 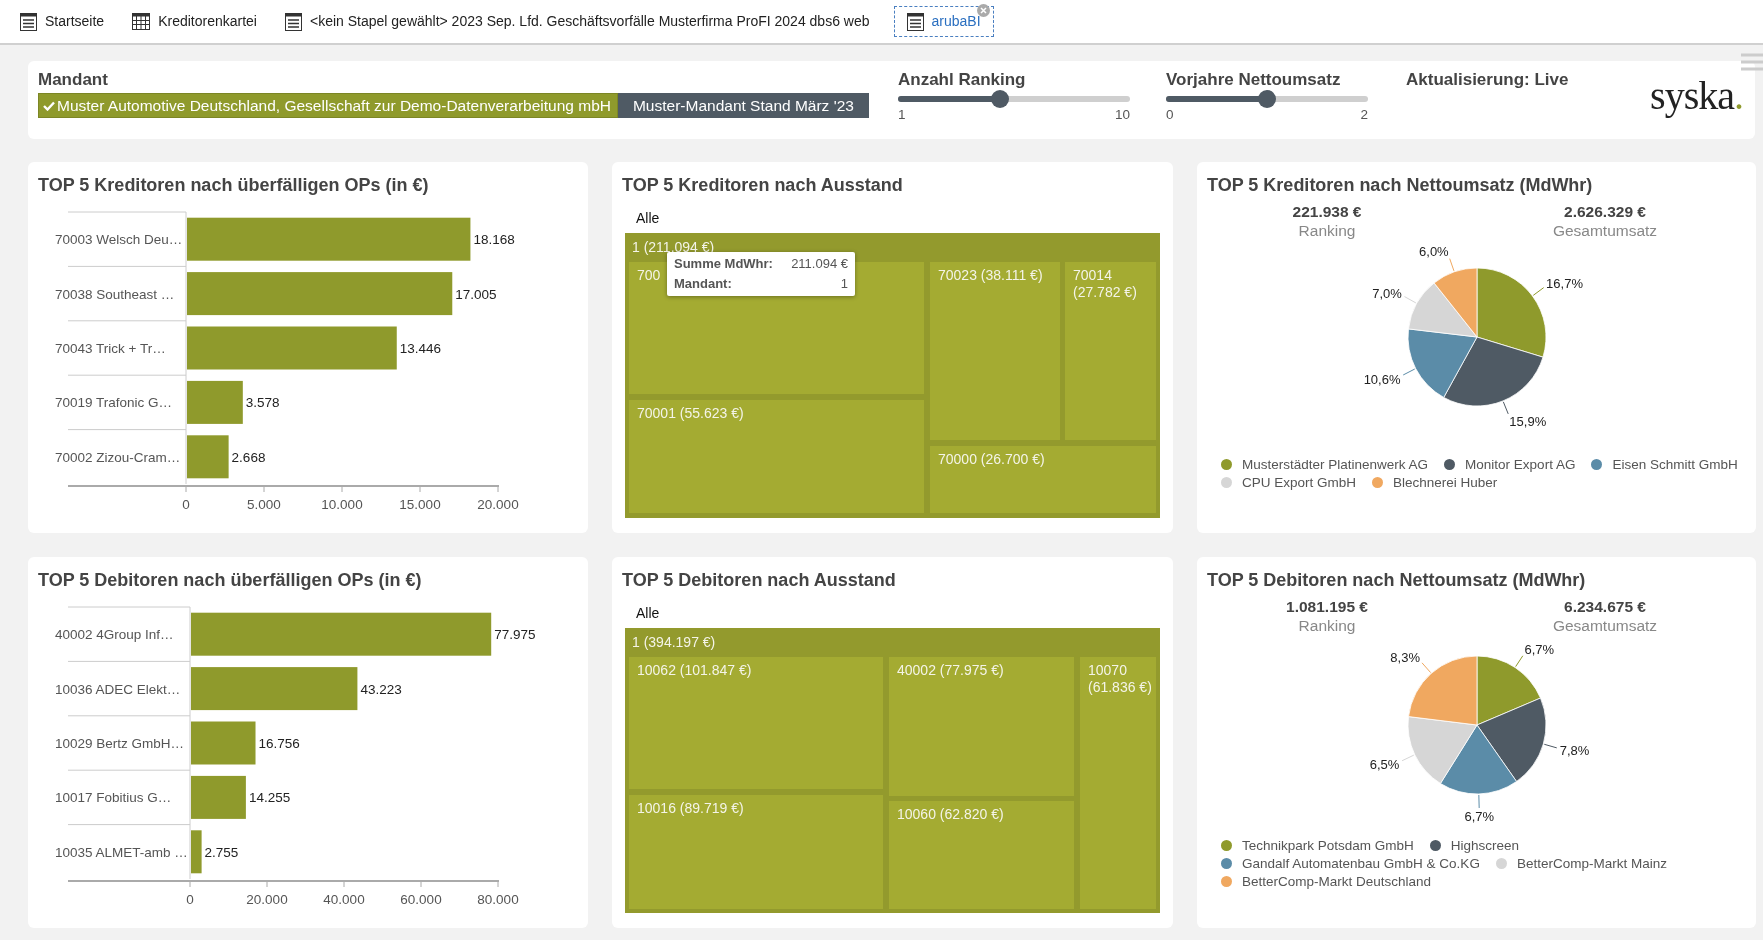 I want to click on legend-item: Blechnerei Huber, so click(x=1435, y=482).